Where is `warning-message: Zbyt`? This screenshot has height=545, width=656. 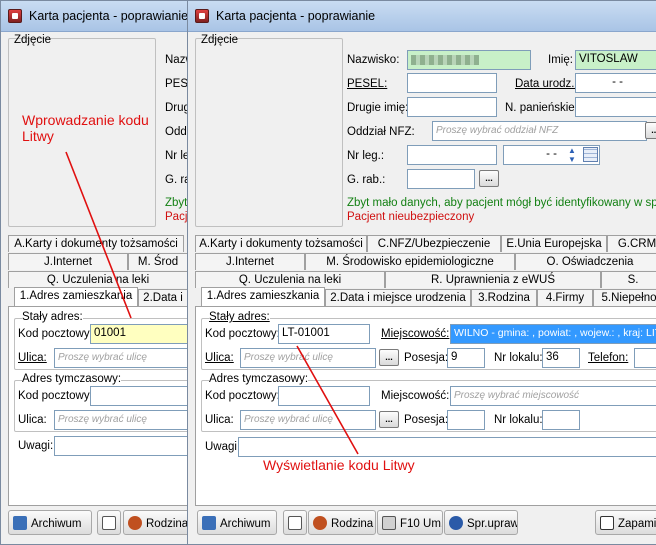
warning-message: Zbyt is located at coordinates (176, 203).